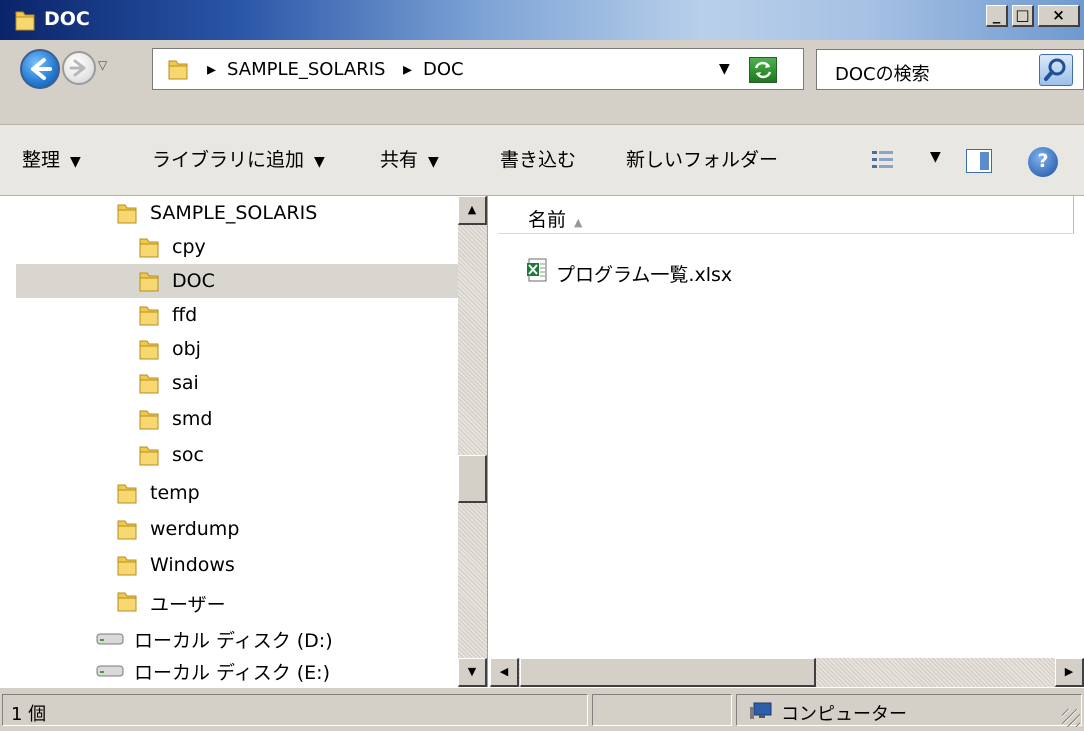 This screenshot has height=731, width=1084. Describe the element at coordinates (232, 315) in the screenshot. I see `tree-item-ffd: ffd` at that location.